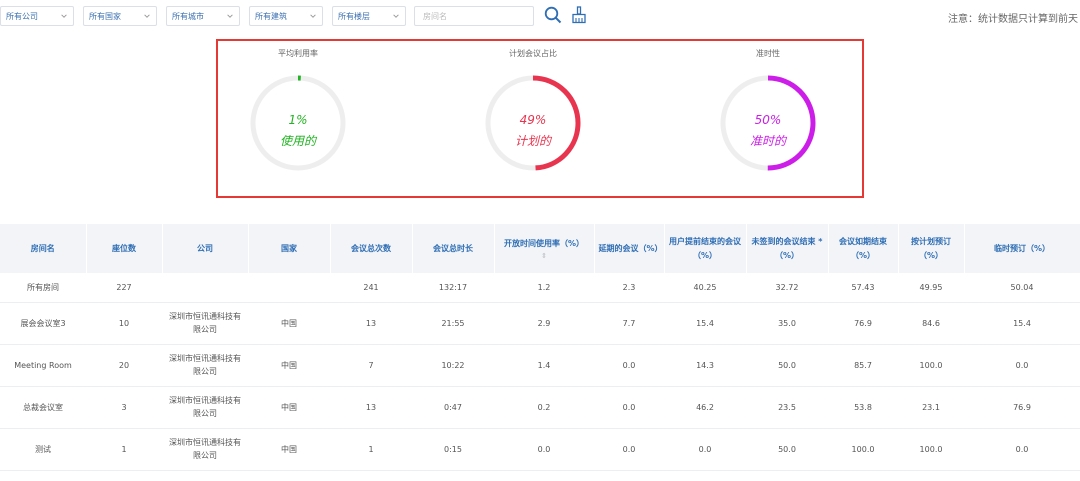 This screenshot has height=481, width=1080. What do you see at coordinates (768, 120) in the screenshot?
I see `gauge-value: 50%` at bounding box center [768, 120].